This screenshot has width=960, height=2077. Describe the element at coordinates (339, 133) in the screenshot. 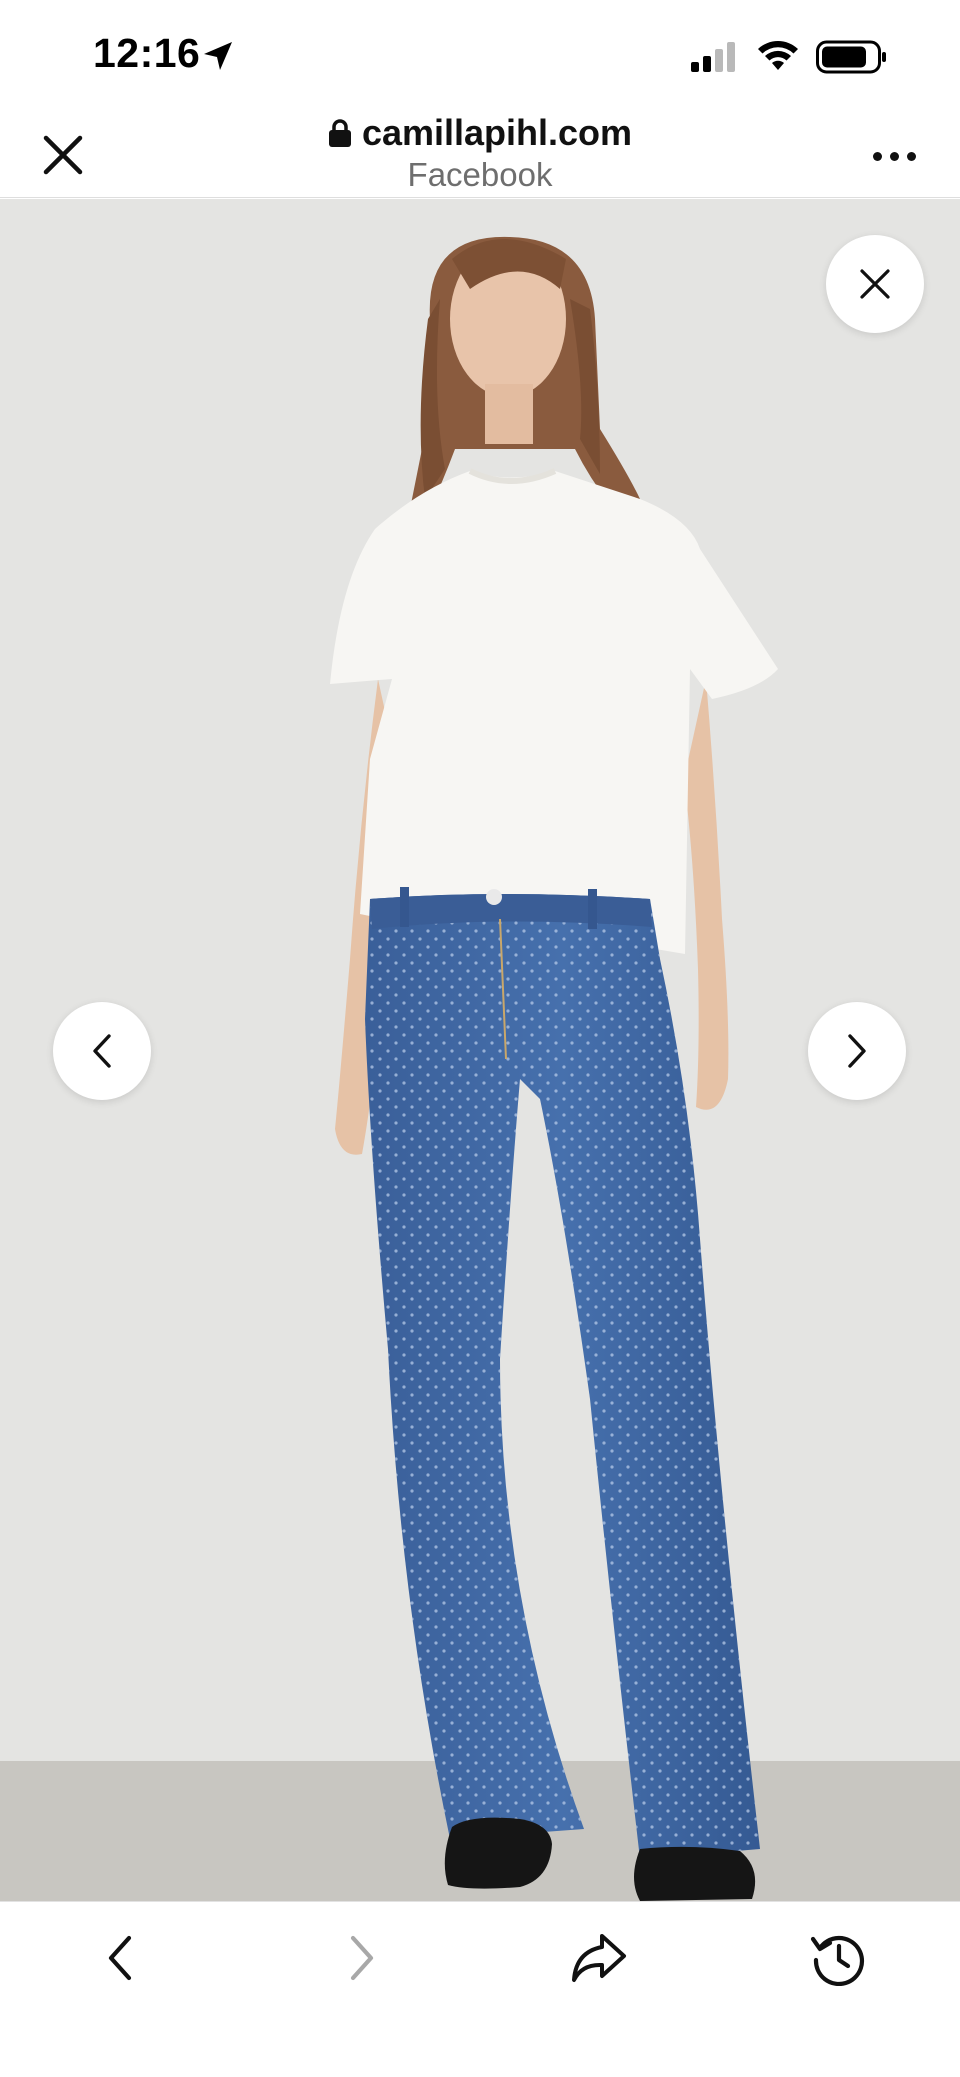

I see `lock-icon` at that location.